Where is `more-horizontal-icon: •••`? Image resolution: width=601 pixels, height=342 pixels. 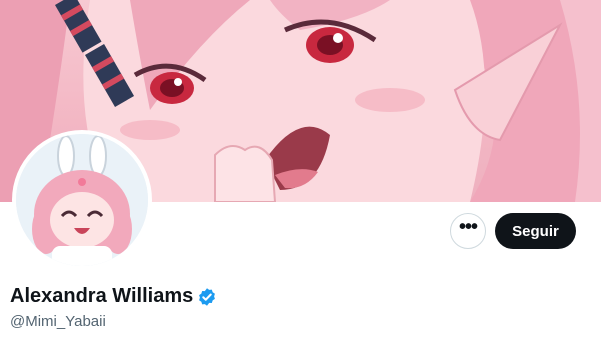
more-horizontal-icon: ••• is located at coordinates (468, 227).